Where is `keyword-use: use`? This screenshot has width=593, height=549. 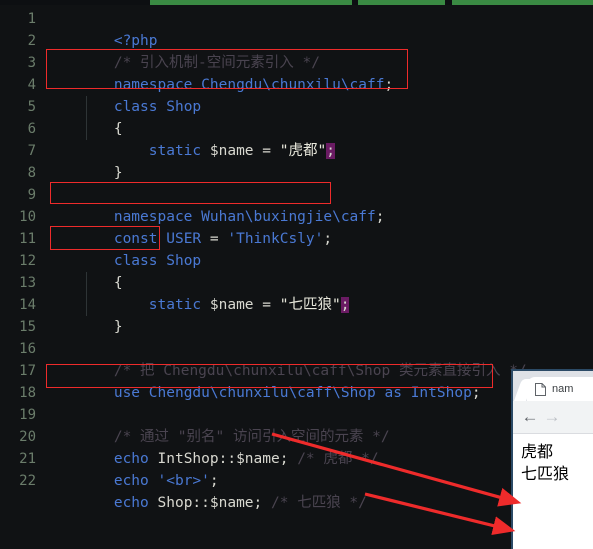
keyword-use: use is located at coordinates (127, 393).